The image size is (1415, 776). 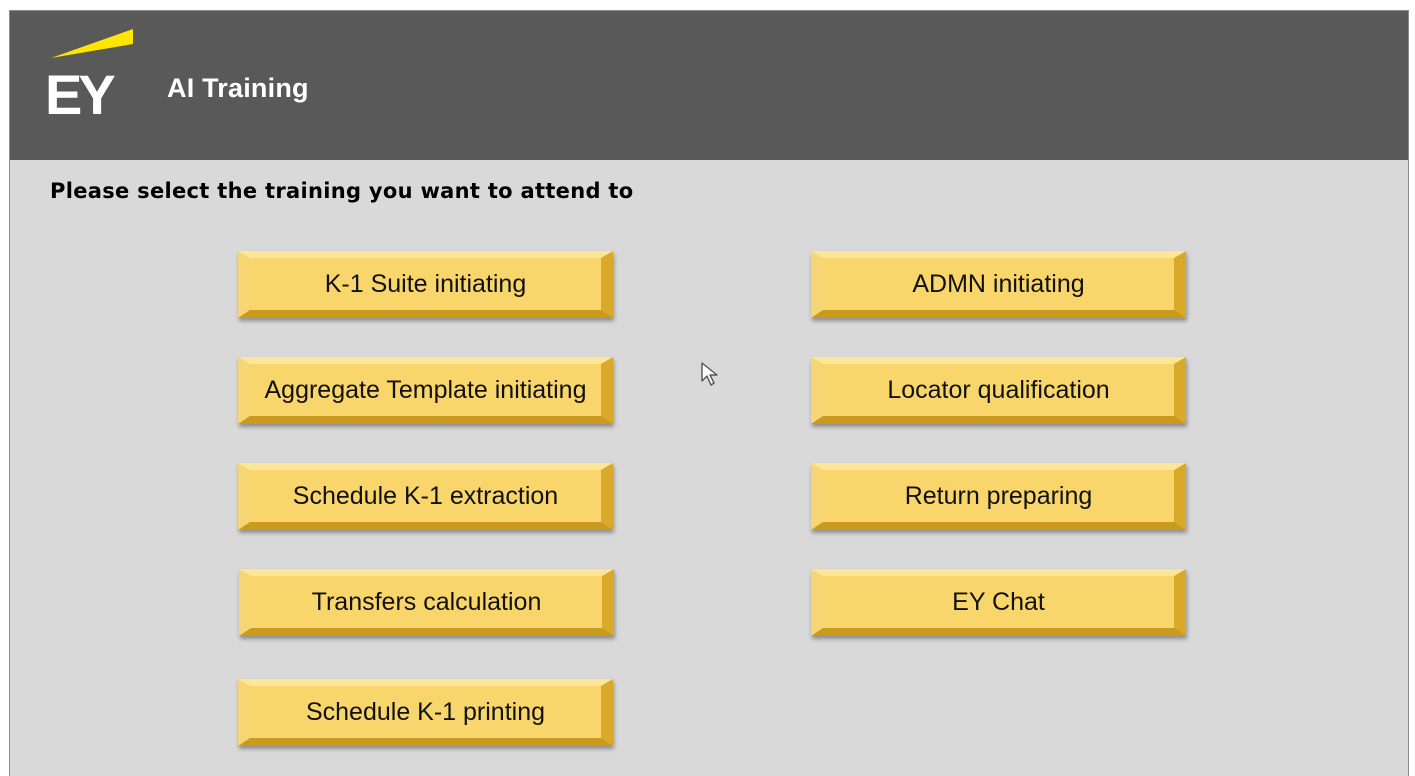 I want to click on button-label: Transfers calculation, so click(x=426, y=602).